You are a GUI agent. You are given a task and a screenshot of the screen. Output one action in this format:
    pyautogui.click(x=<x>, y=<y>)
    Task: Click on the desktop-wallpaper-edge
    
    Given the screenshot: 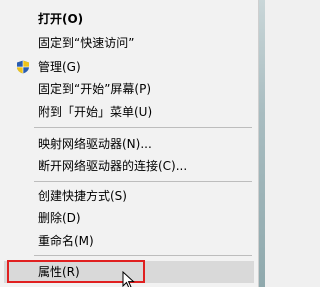 What is the action you would take?
    pyautogui.click(x=261, y=143)
    